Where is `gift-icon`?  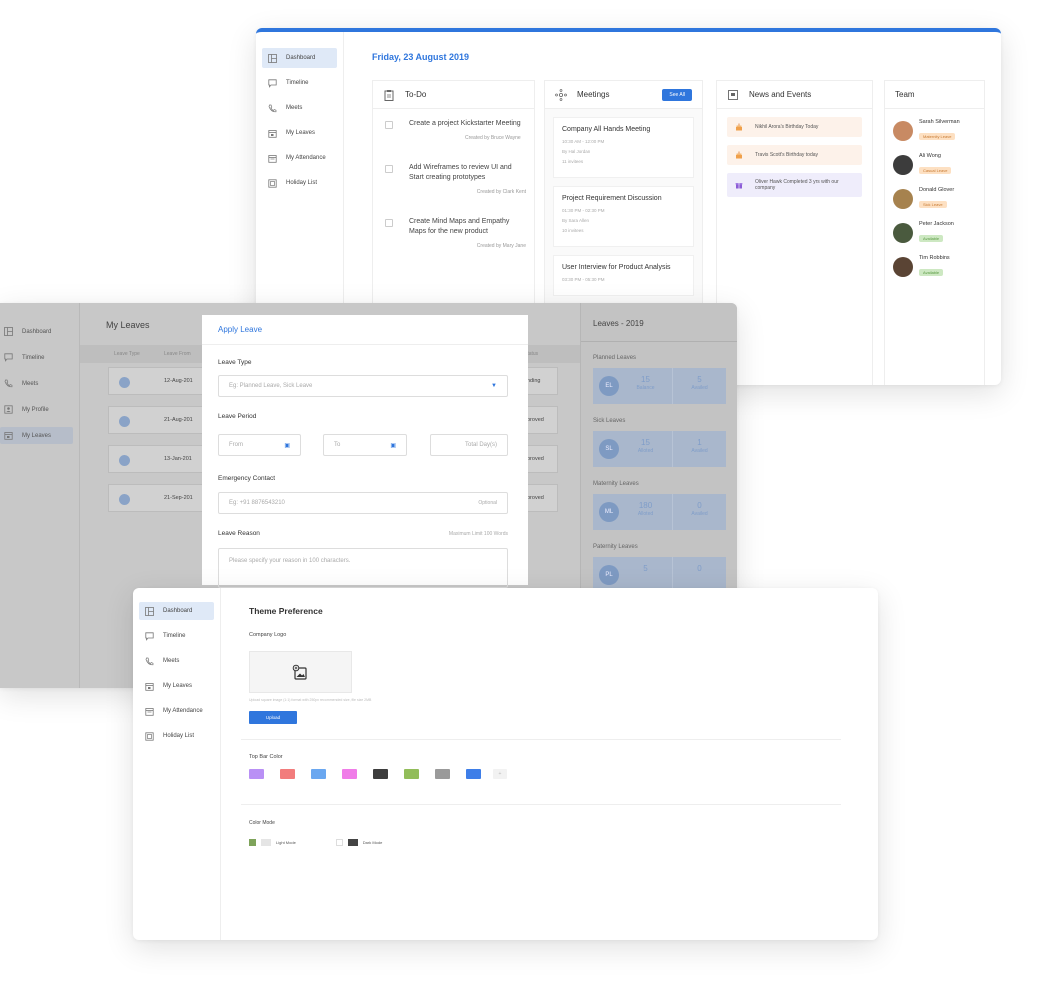 gift-icon is located at coordinates (739, 185).